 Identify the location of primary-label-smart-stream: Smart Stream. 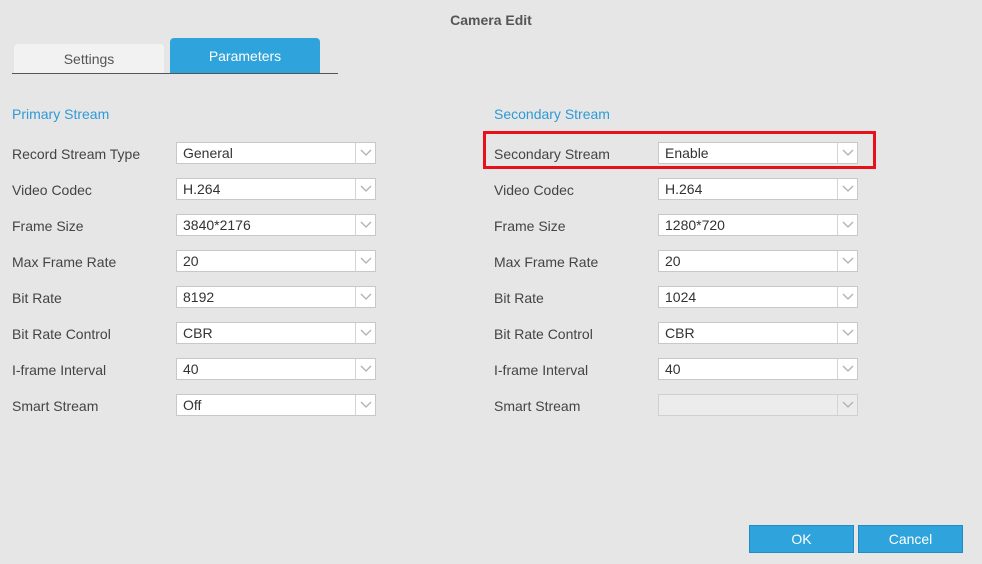
(55, 406).